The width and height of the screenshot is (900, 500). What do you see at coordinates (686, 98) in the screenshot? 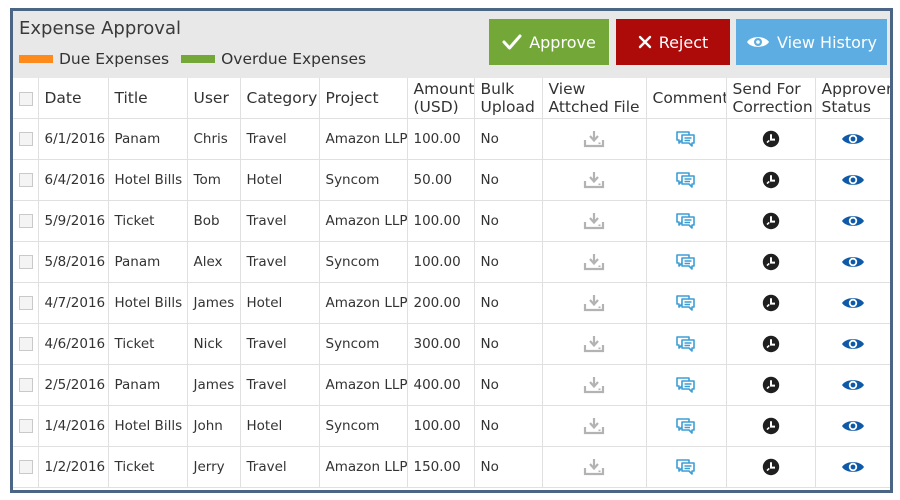
I see `column-header-comment: Comment` at bounding box center [686, 98].